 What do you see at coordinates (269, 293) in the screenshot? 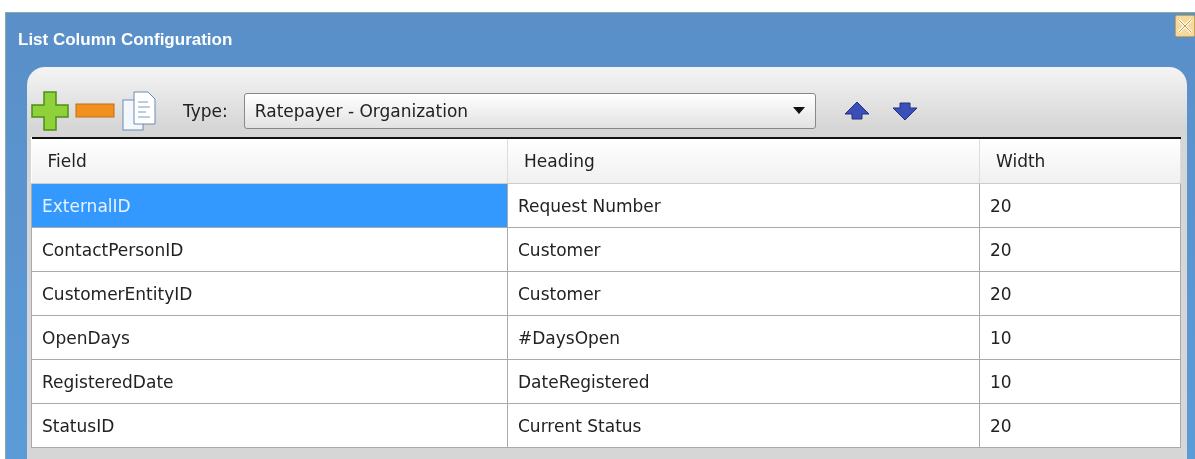
I see `table-cell: CustomerEntityID` at bounding box center [269, 293].